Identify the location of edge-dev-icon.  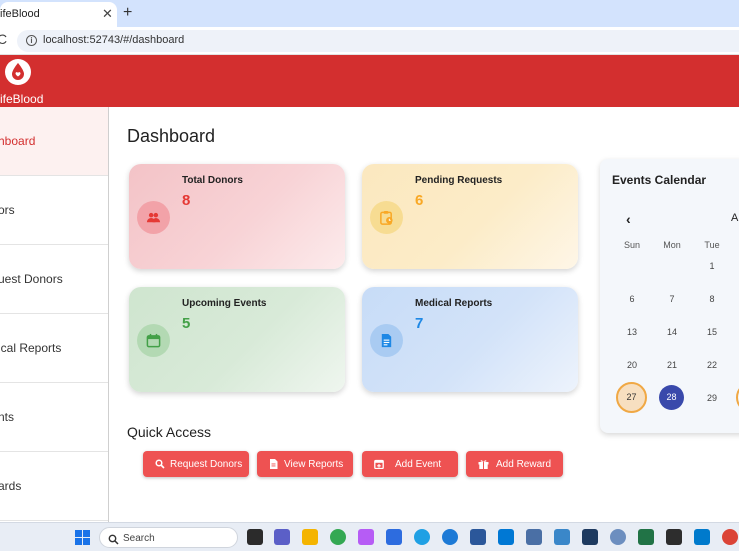
(450, 537).